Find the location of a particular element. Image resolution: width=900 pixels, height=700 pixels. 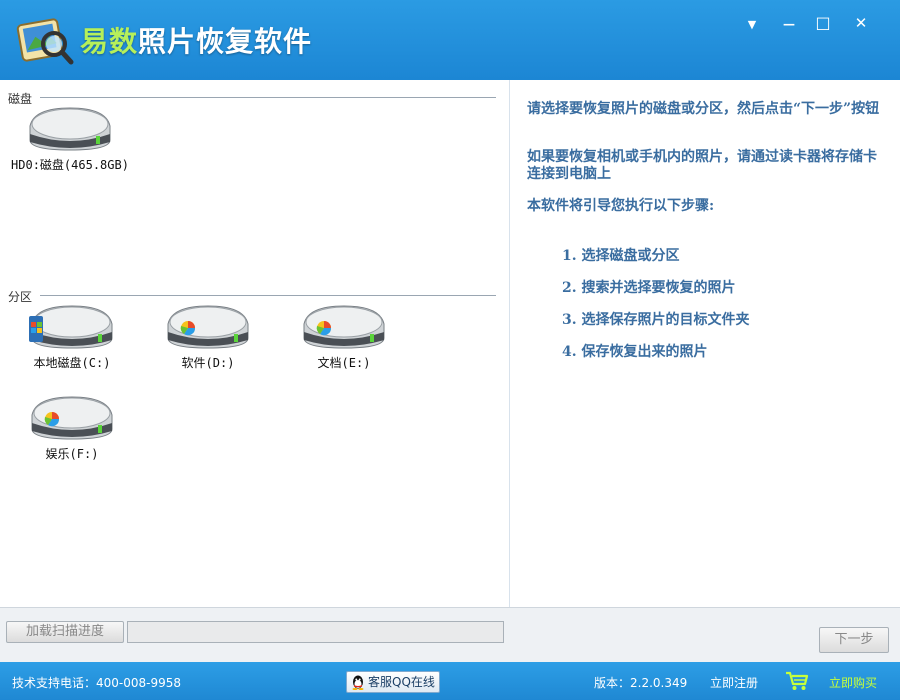

partition-label-e: 文档(E:) is located at coordinates (344, 363).